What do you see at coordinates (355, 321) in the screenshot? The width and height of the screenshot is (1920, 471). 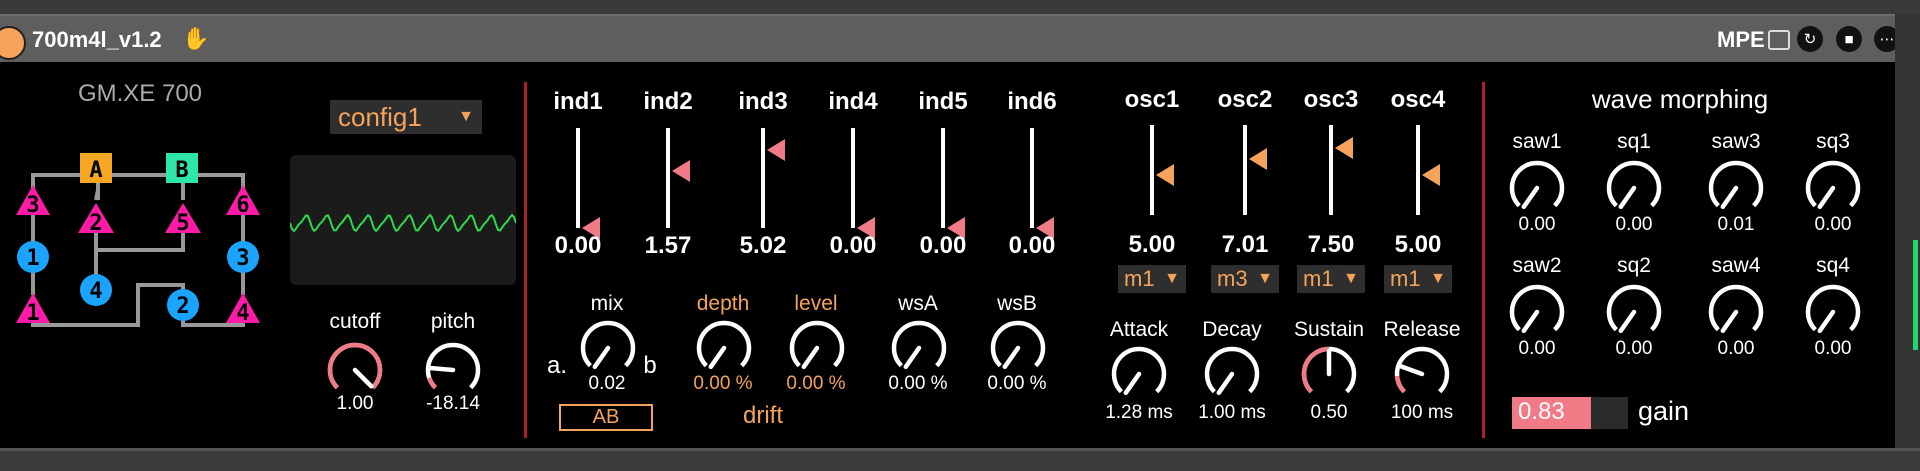 I see `cutoff-label: cutoff` at bounding box center [355, 321].